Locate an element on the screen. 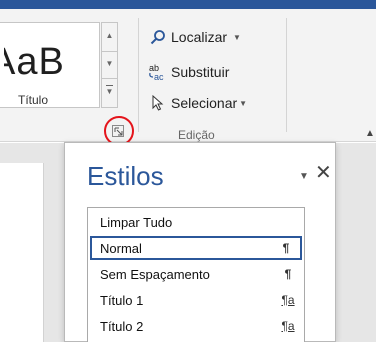 This screenshot has height=342, width=376. style-item-label: Normal is located at coordinates (121, 248).